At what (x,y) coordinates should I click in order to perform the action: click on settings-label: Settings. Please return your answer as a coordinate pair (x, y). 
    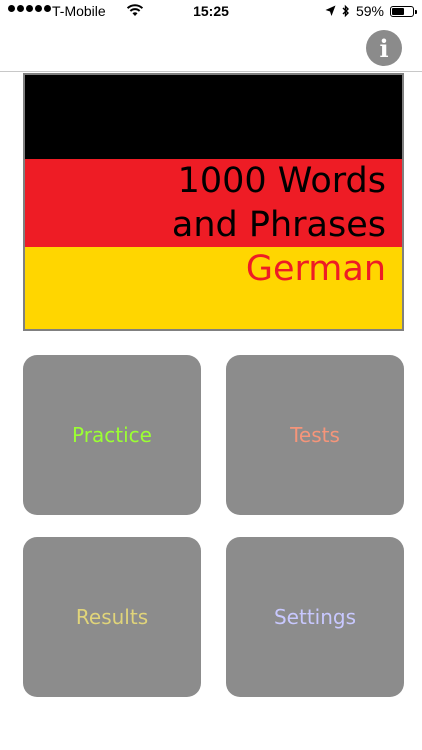
    Looking at the image, I should click on (315, 617).